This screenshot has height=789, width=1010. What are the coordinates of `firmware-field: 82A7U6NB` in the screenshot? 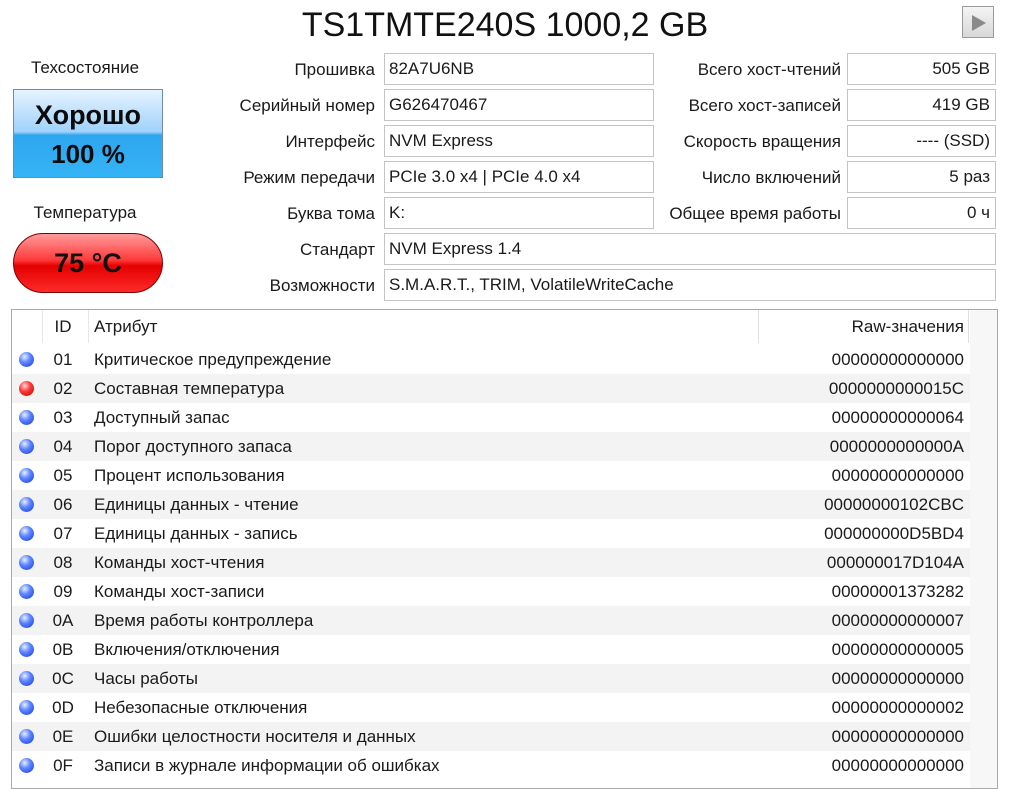 It's located at (519, 69).